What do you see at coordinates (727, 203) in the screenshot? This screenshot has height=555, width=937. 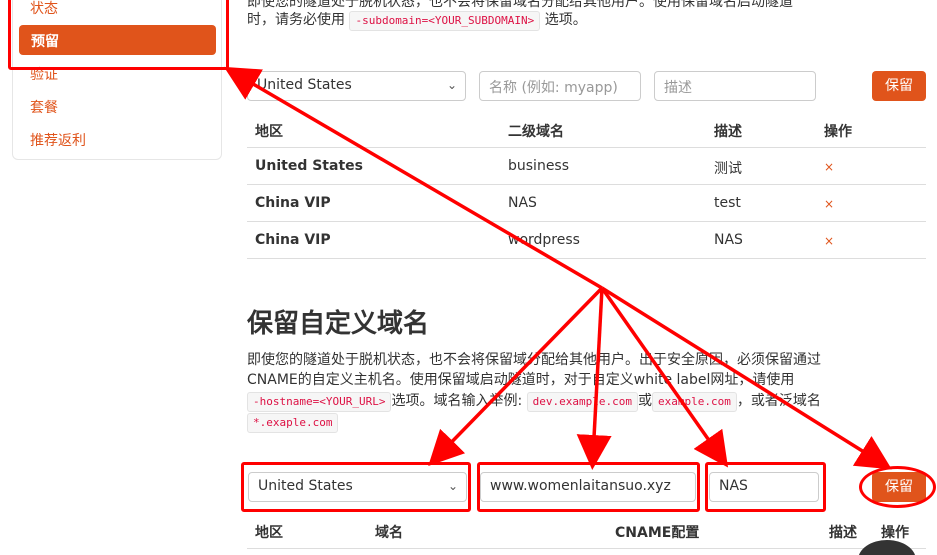 I see `table-cell-desc: test` at bounding box center [727, 203].